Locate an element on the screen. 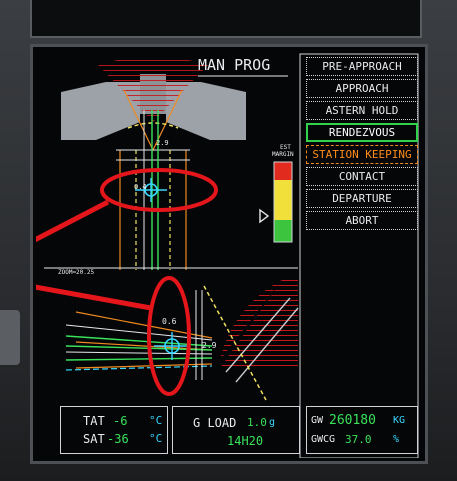  margin-pointer-icon is located at coordinates (264, 216).